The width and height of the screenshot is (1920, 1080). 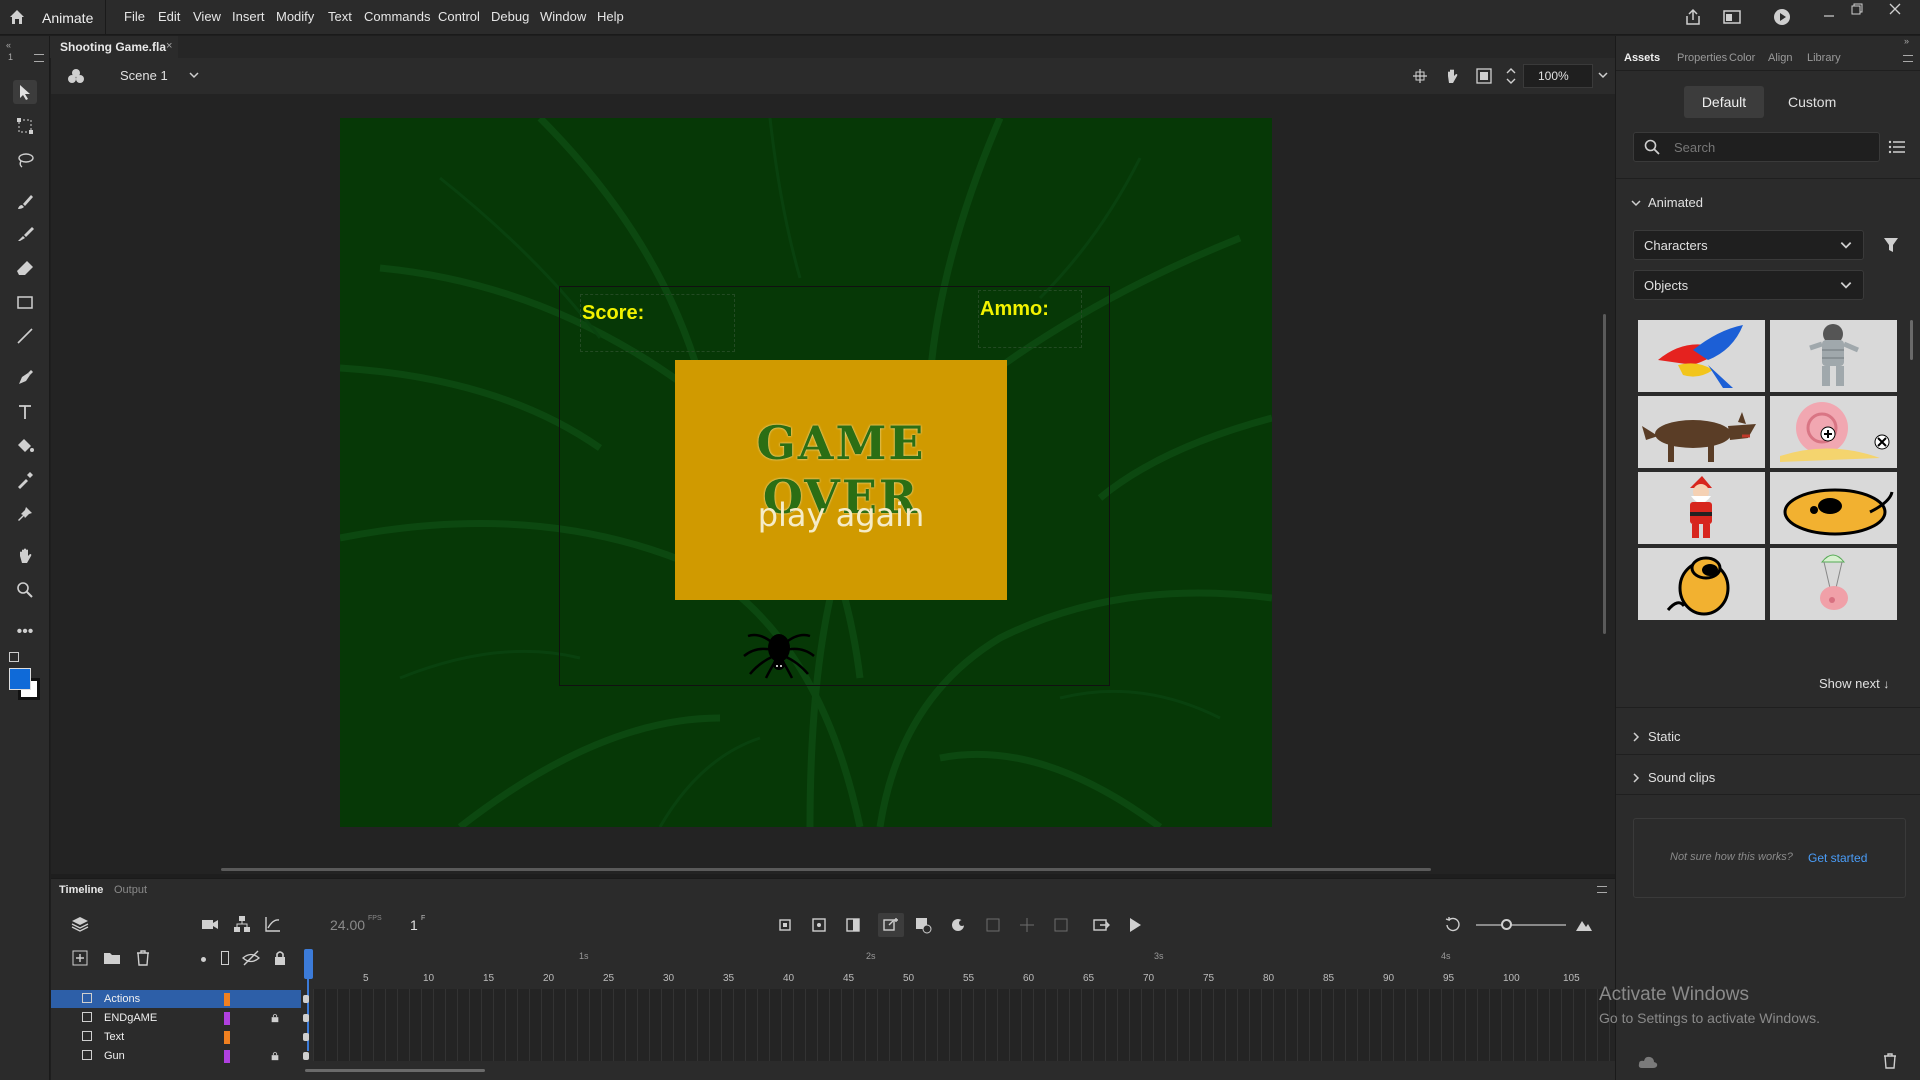 I want to click on custom-toggle: Custom, so click(x=1812, y=102).